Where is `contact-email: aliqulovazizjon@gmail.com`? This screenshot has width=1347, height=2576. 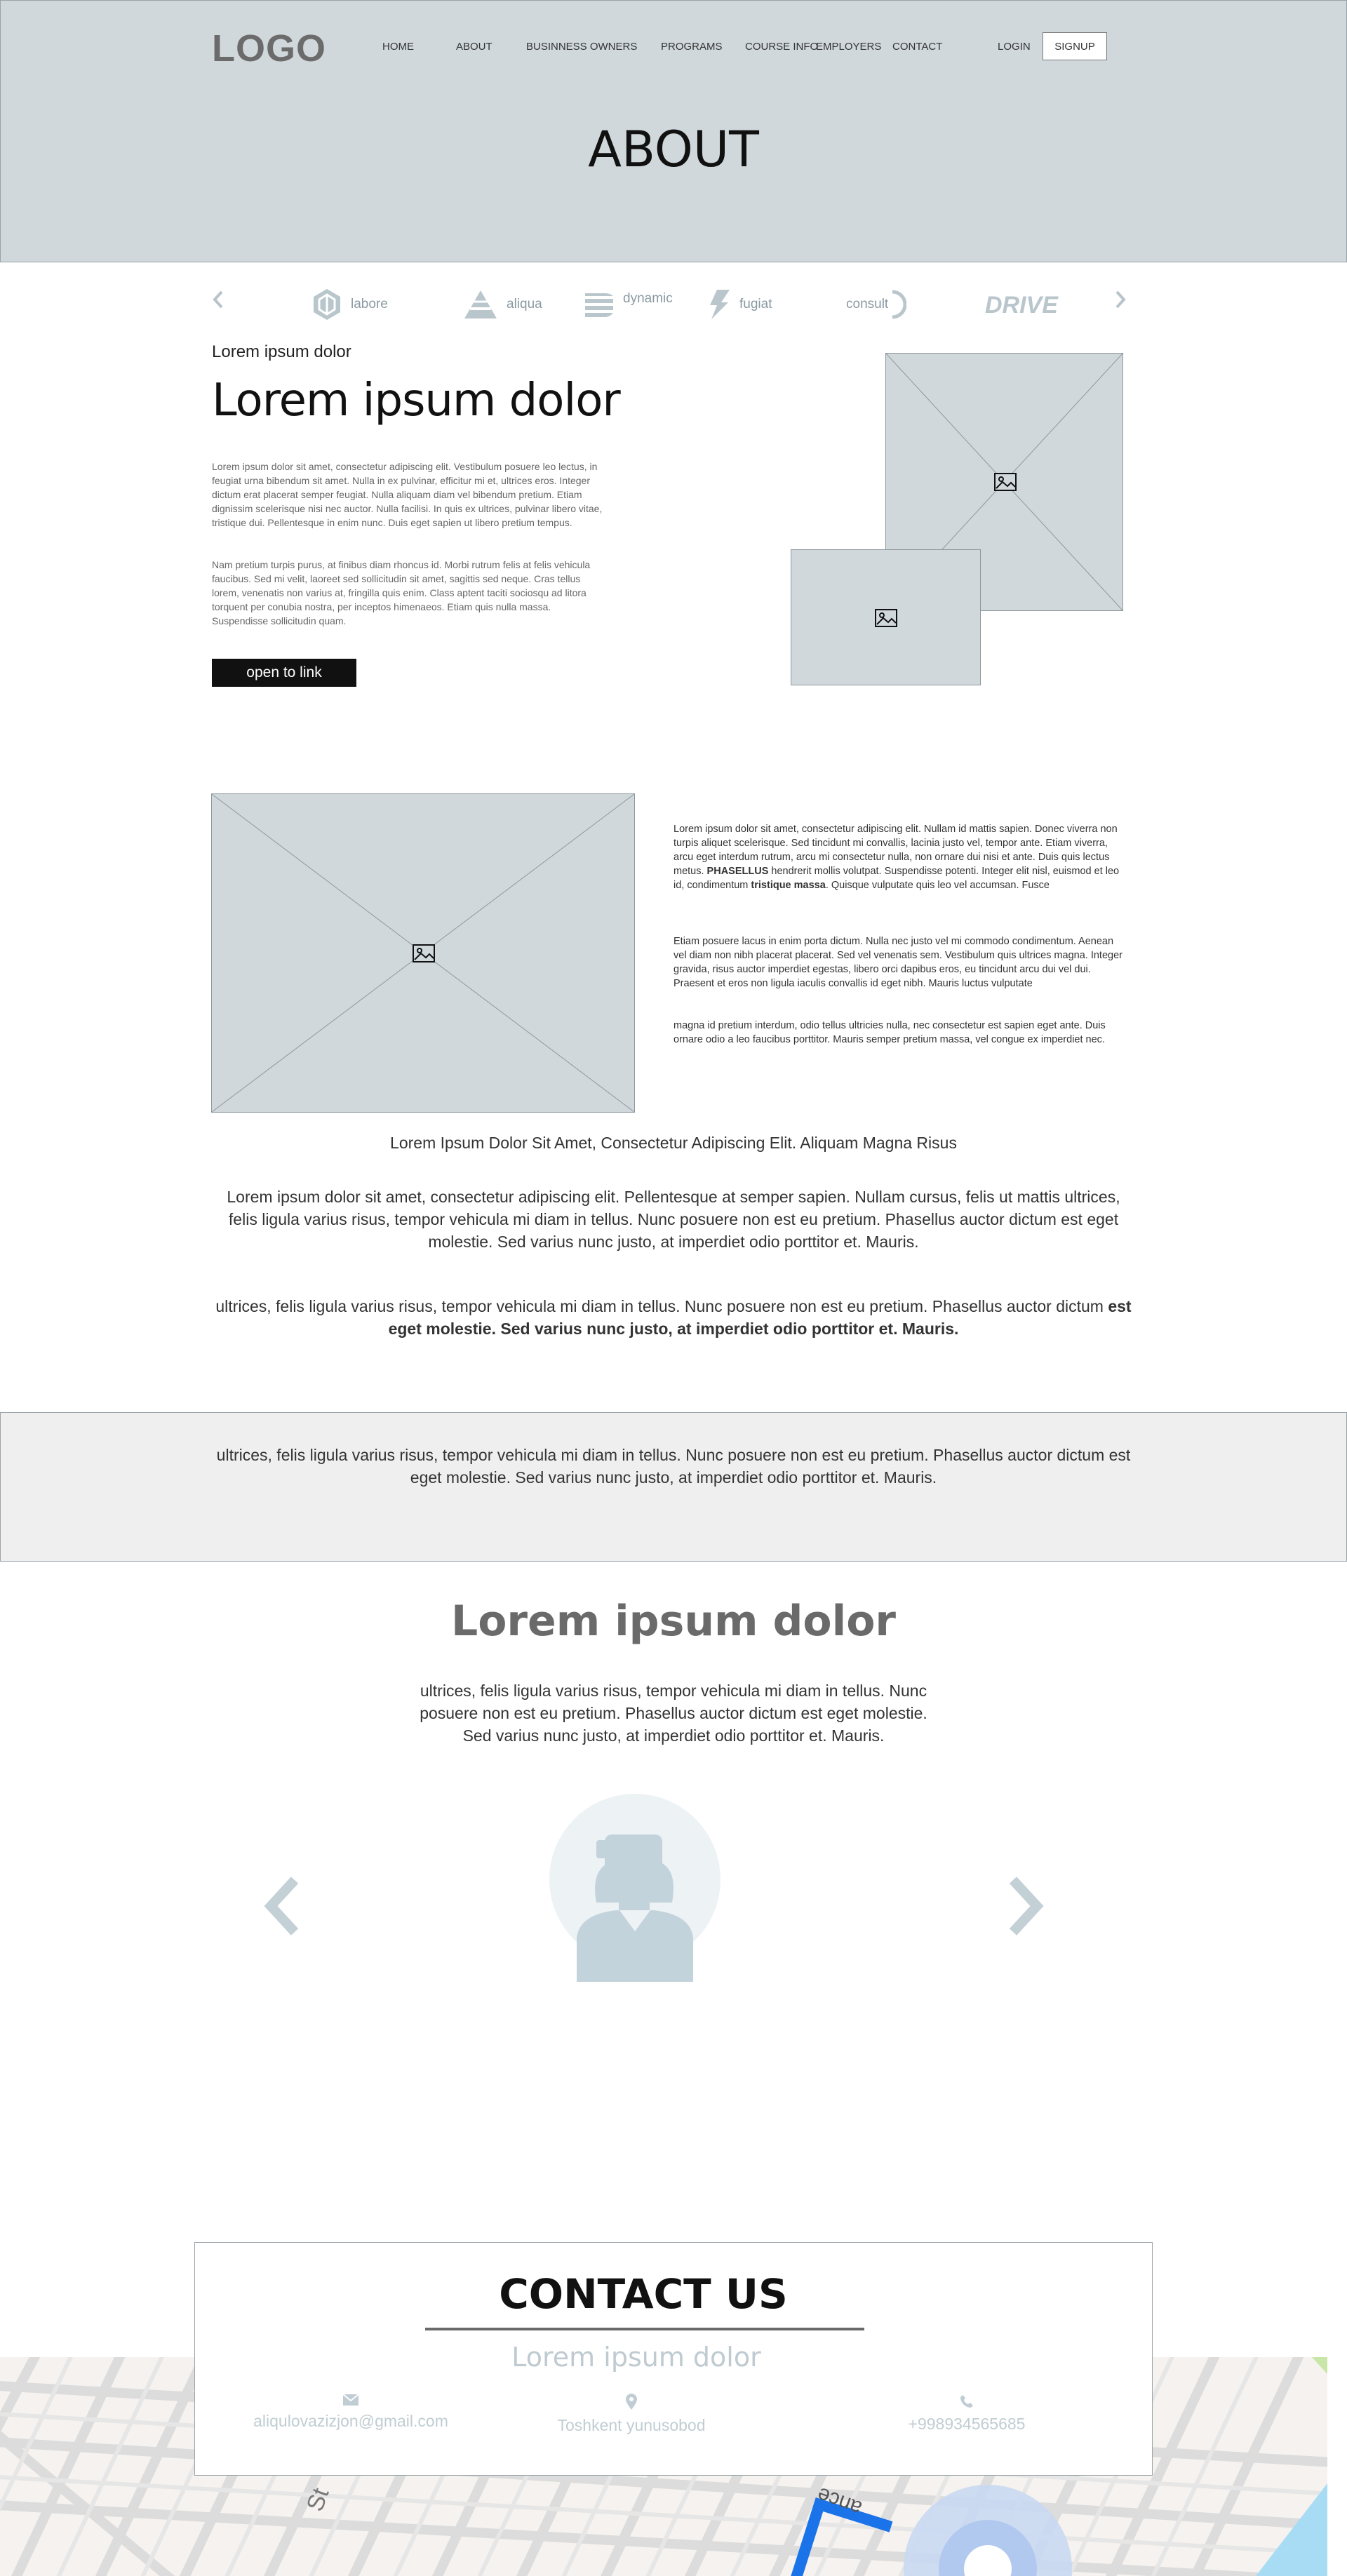 contact-email: aliqulovazizjon@gmail.com is located at coordinates (351, 2412).